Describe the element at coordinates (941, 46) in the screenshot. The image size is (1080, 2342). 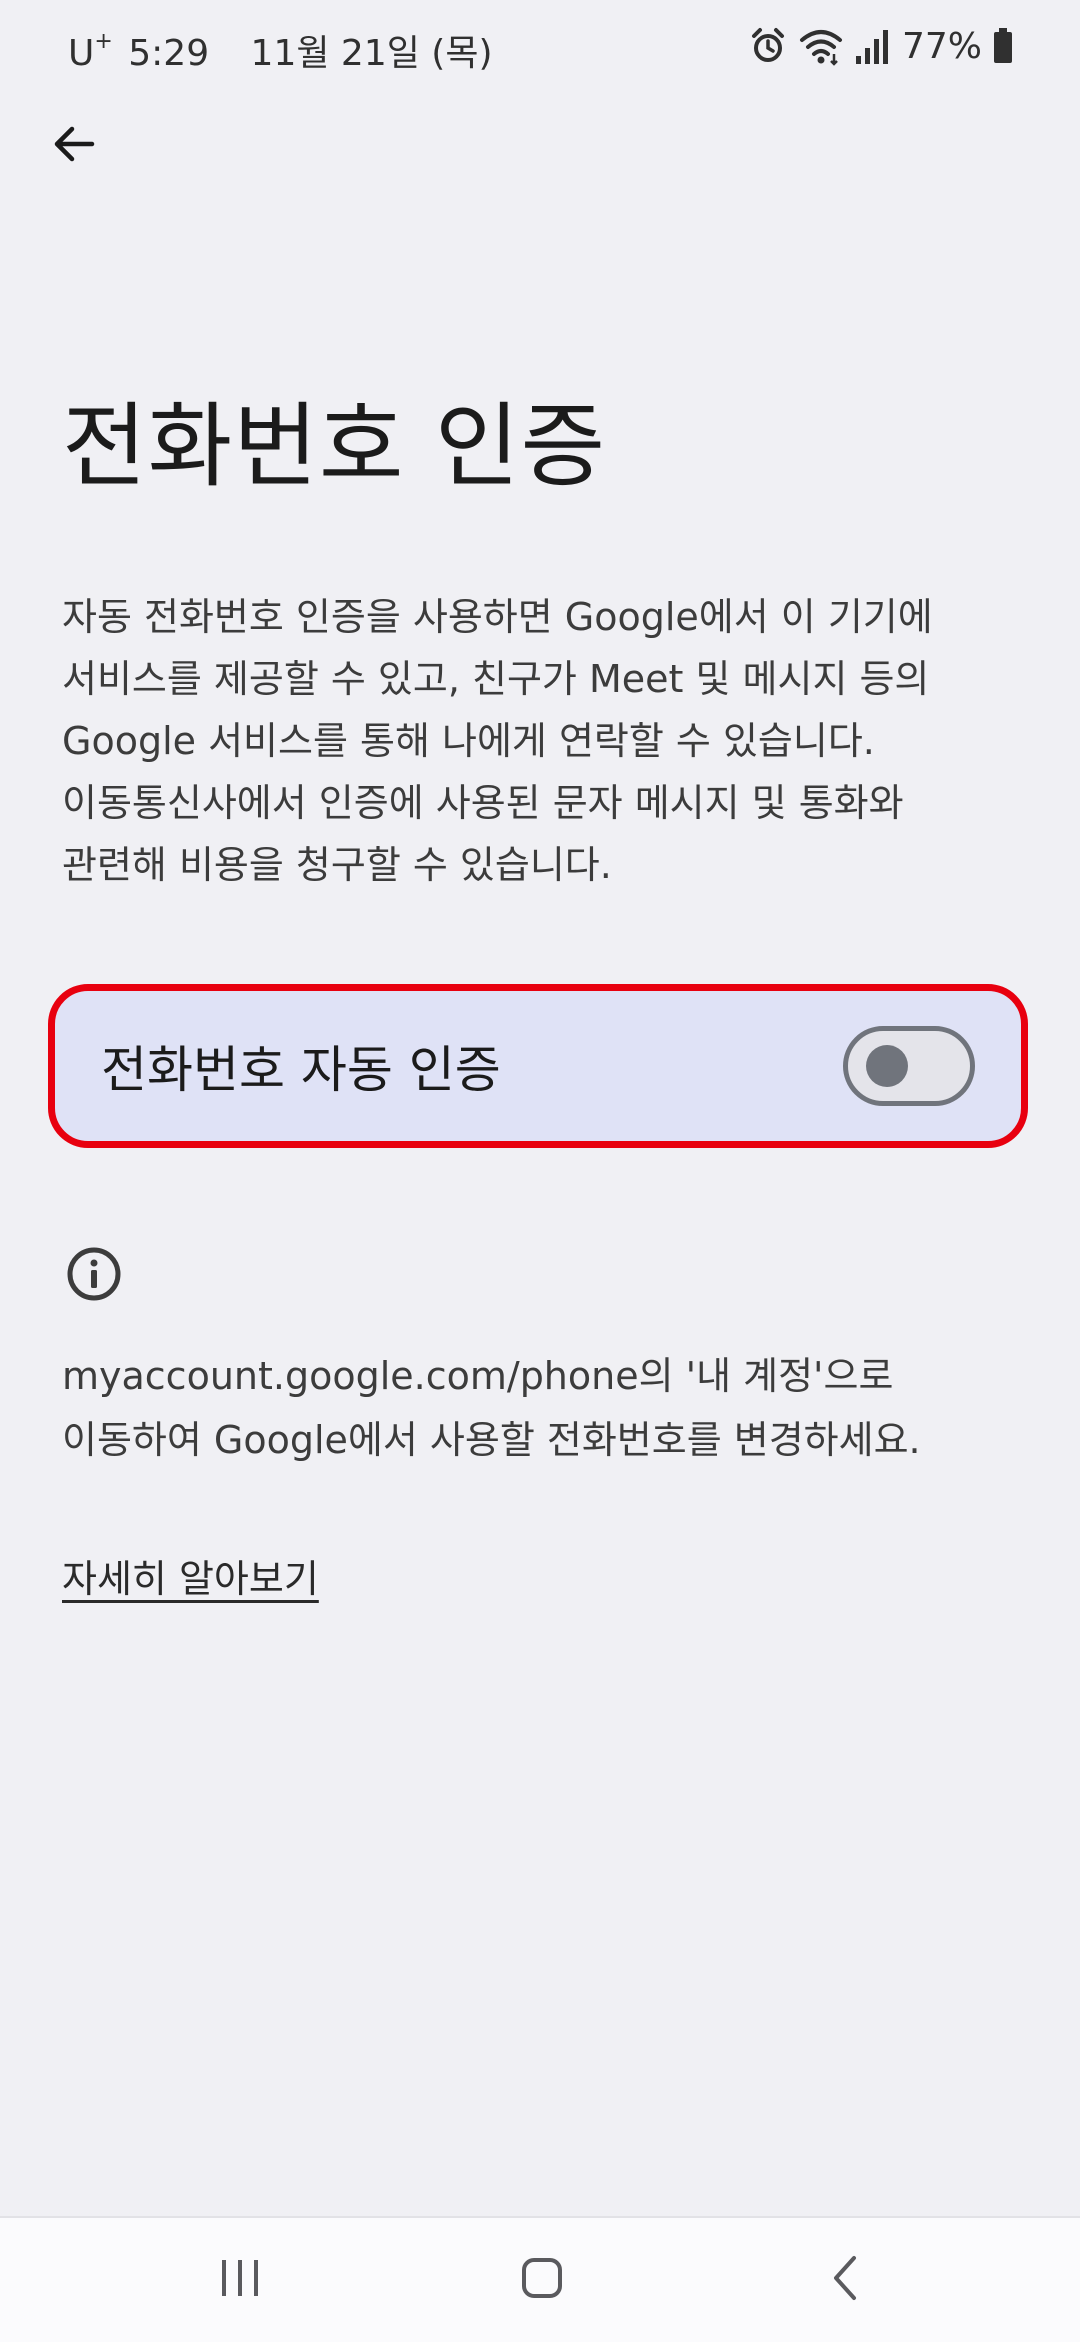
I see `battery-percentage: 77%` at that location.